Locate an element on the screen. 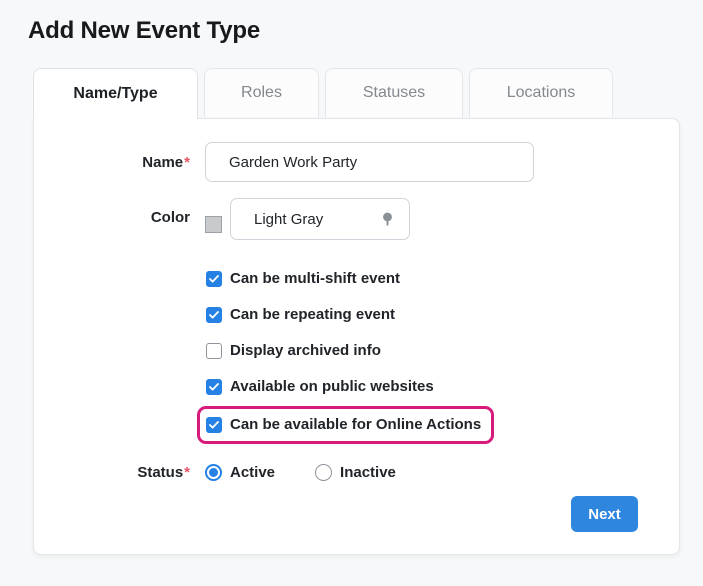  button-row: Next is located at coordinates (356, 514).